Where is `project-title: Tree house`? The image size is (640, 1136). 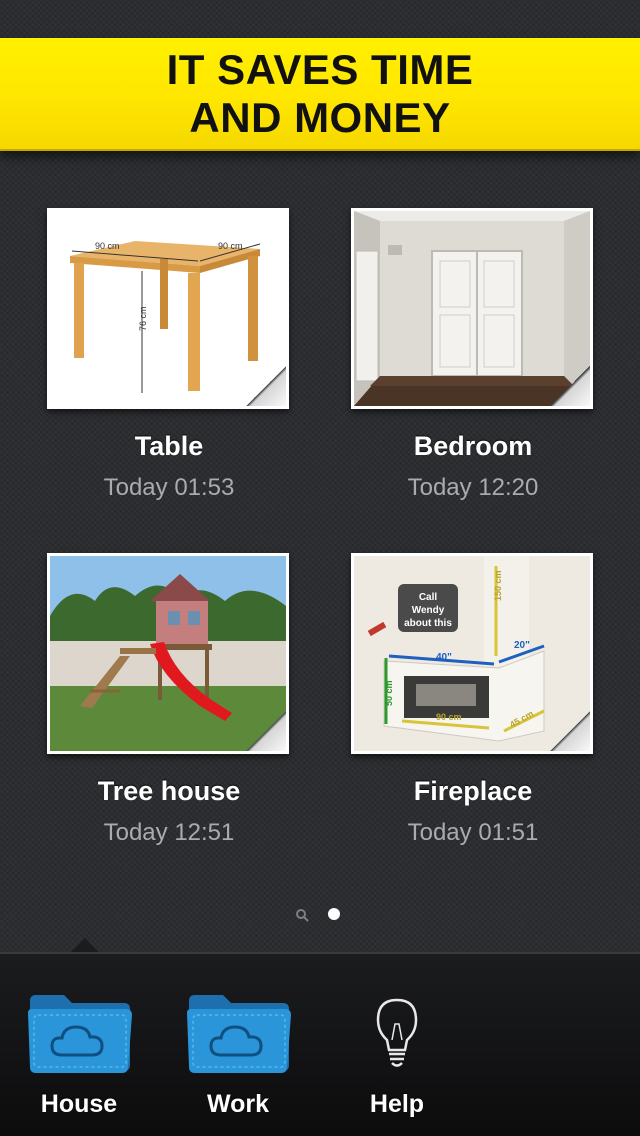
project-title: Tree house is located at coordinates (169, 791).